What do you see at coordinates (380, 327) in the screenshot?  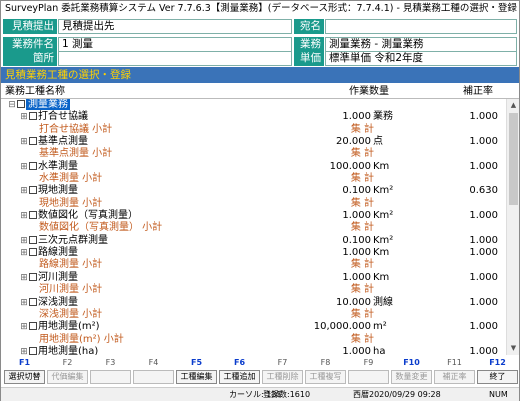 I see `row-unit: m²` at bounding box center [380, 327].